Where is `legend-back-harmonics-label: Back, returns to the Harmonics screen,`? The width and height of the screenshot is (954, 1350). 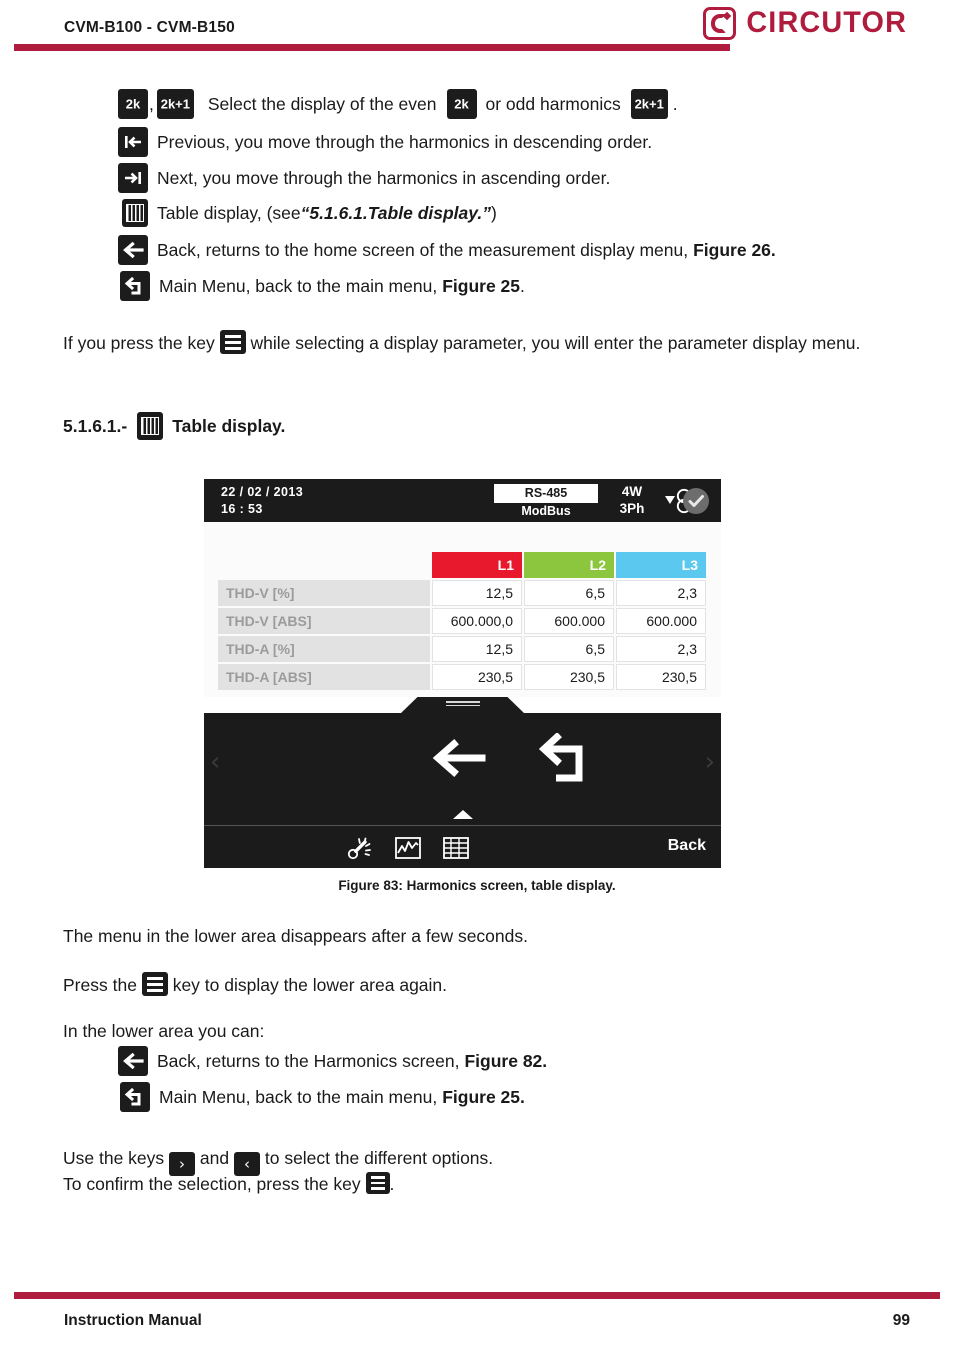 legend-back-harmonics-label: Back, returns to the Harmonics screen, is located at coordinates (308, 1060).